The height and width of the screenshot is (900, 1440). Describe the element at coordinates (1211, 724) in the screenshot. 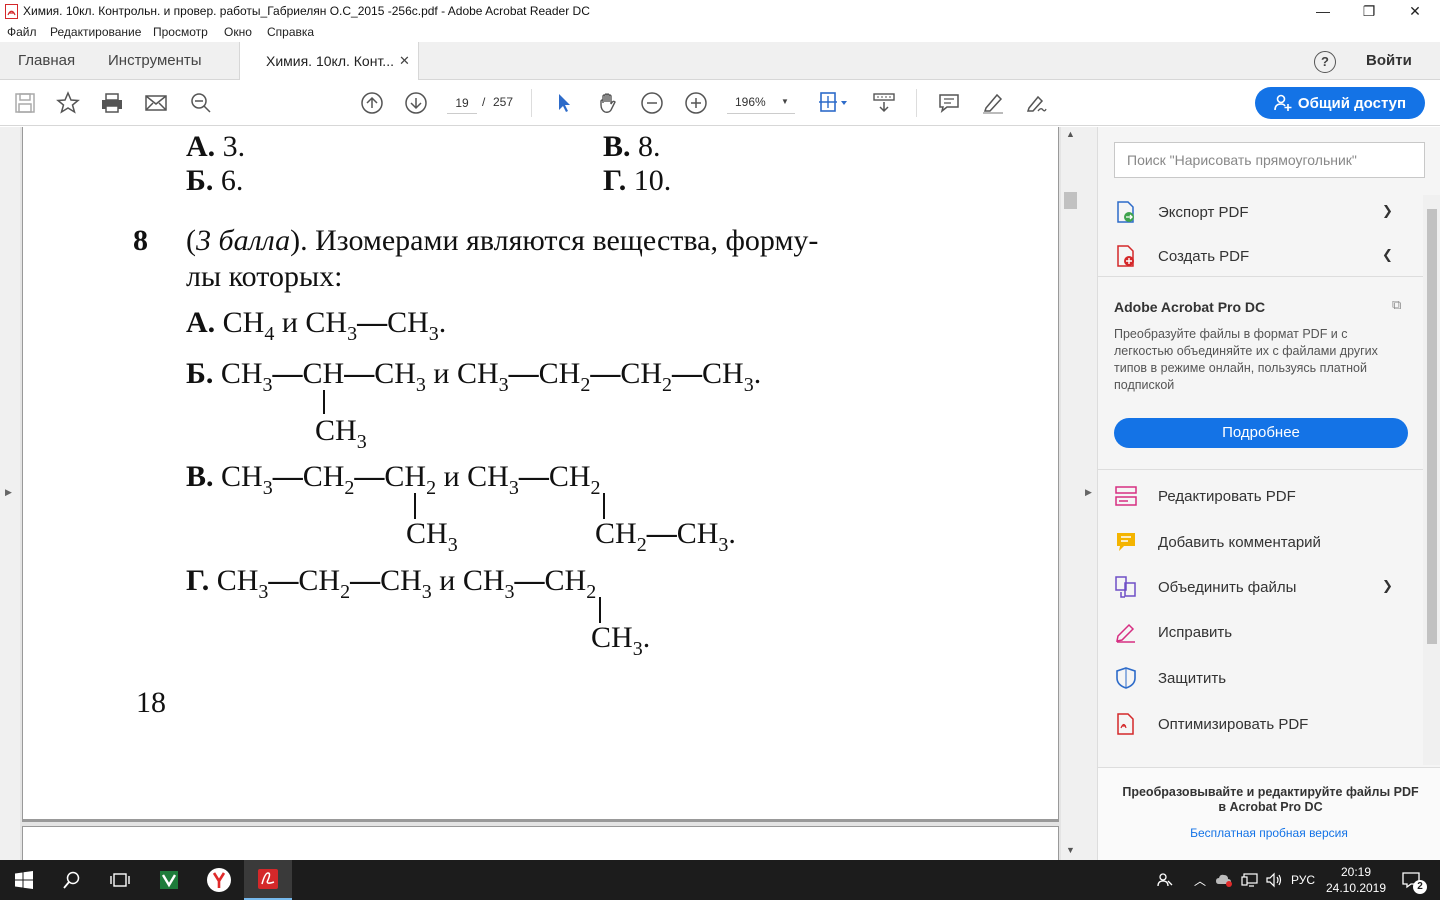

I see `tool-optimize-pdf: Оптимизировать PDF` at that location.